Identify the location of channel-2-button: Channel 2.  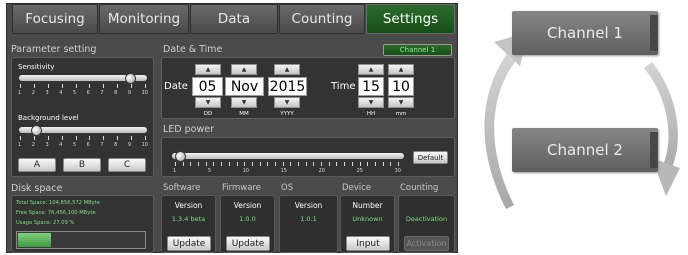
(585, 150).